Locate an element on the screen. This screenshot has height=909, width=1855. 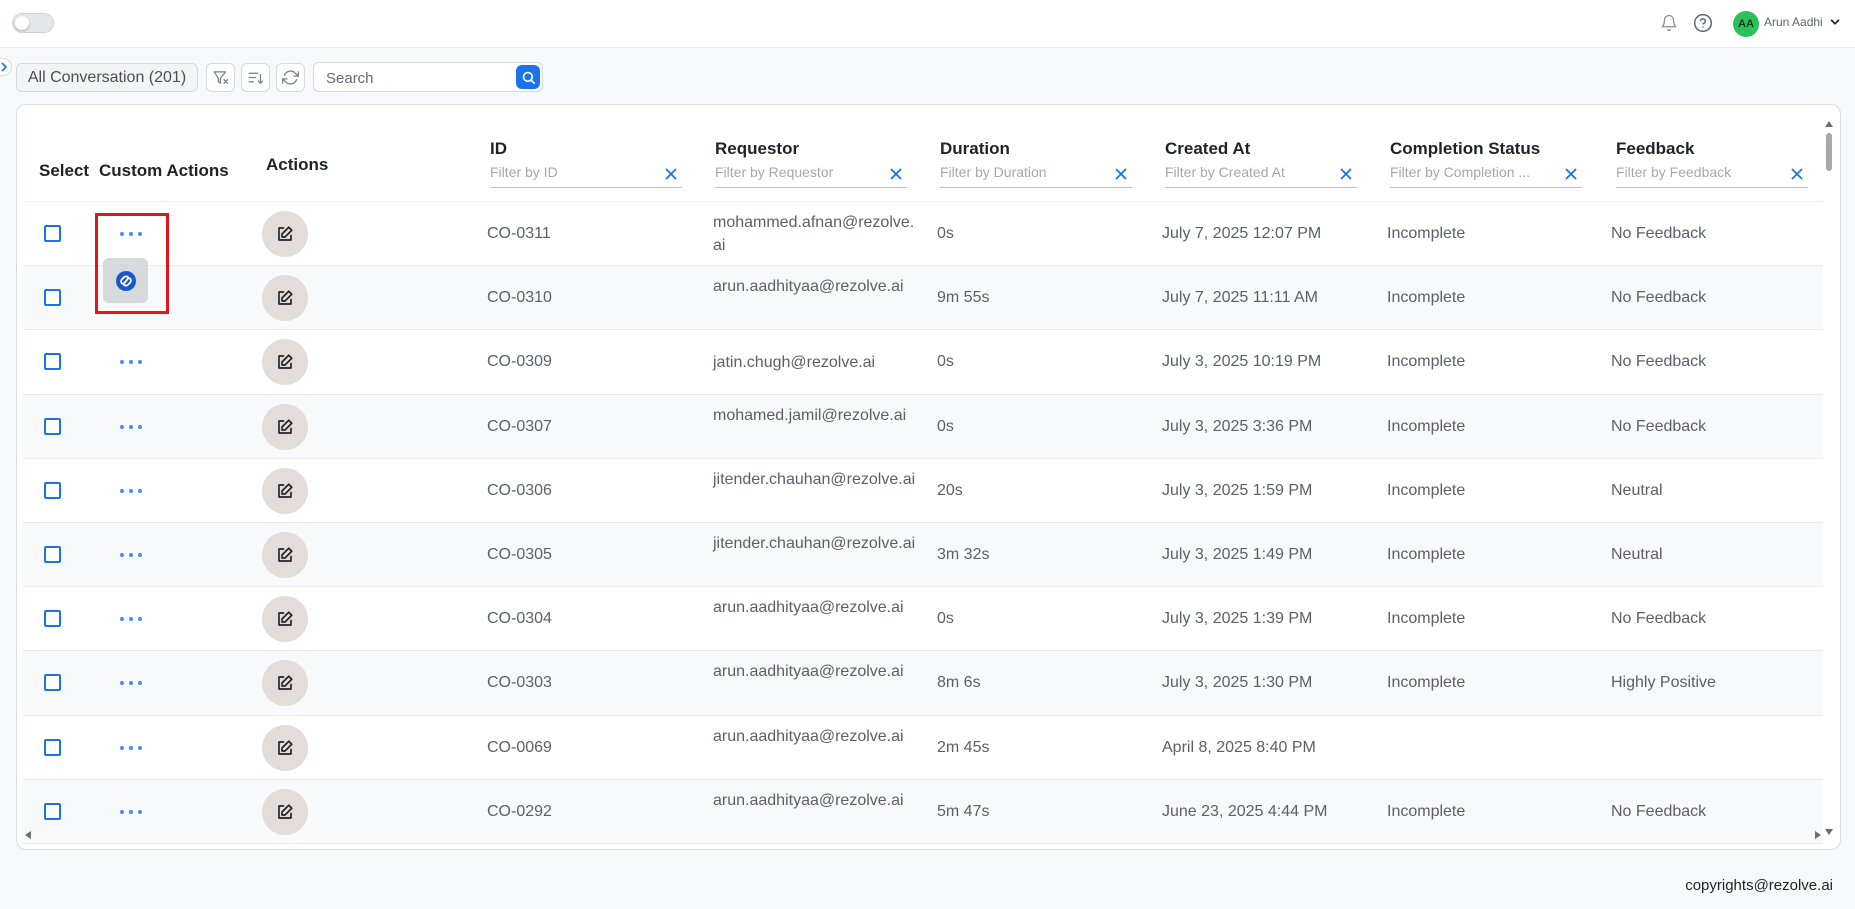
filter-id is located at coordinates (586, 175).